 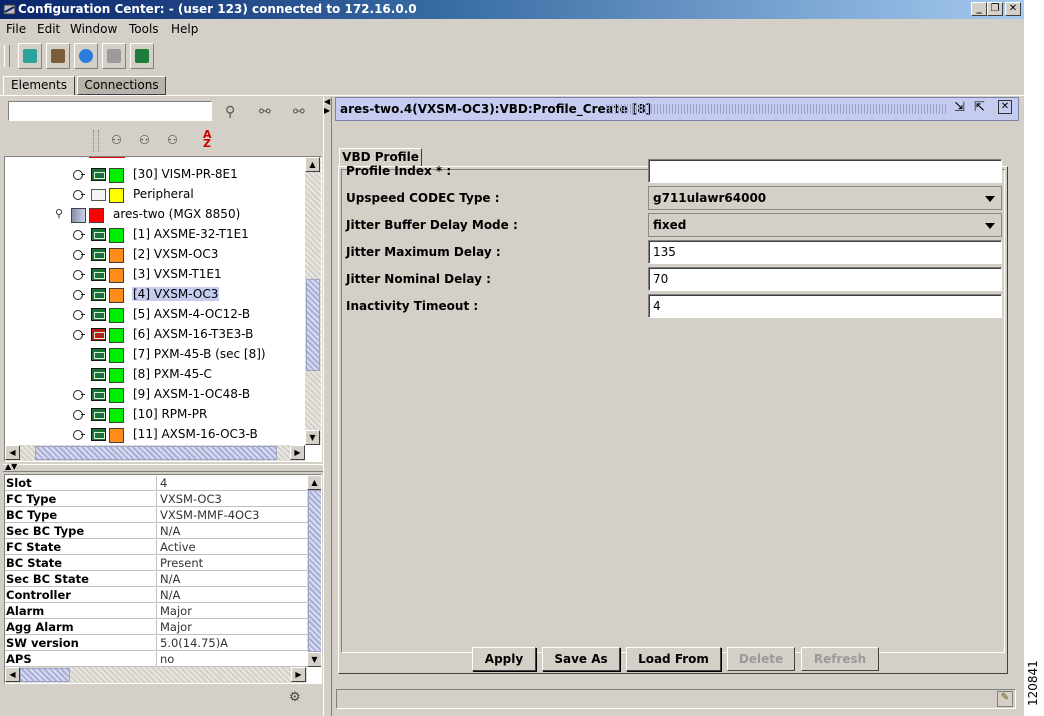 I want to click on minimize-button: _, so click(x=979, y=9).